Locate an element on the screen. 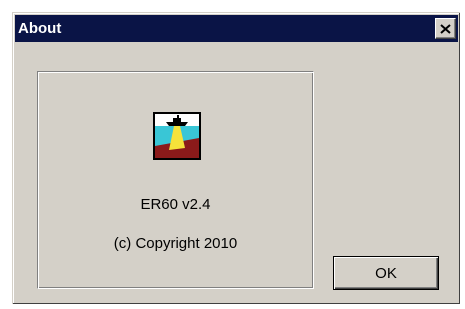 The width and height of the screenshot is (465, 309). close-icon is located at coordinates (445, 28).